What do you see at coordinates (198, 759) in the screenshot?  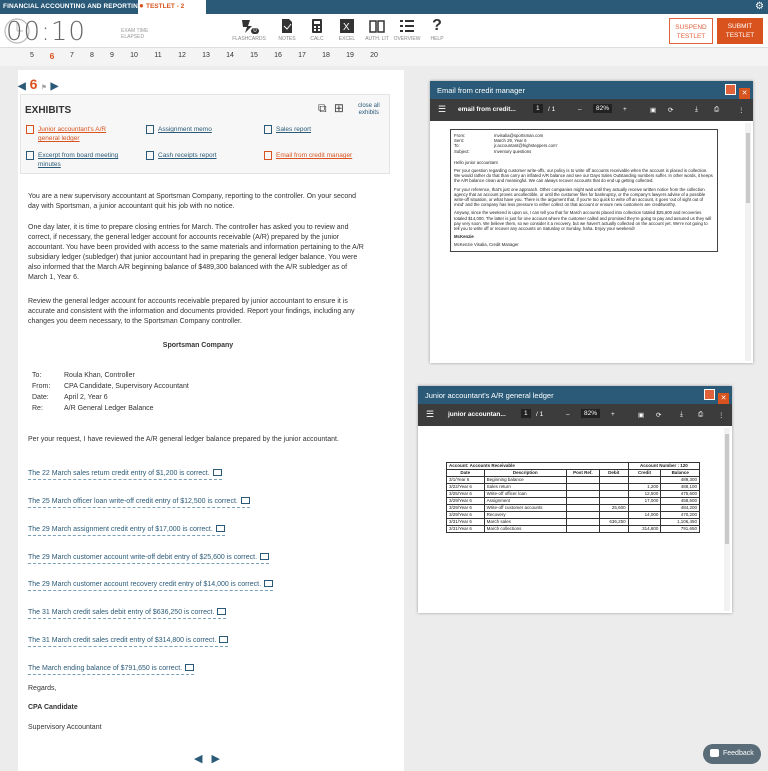 I see `prev-arrow-icon: ◀` at bounding box center [198, 759].